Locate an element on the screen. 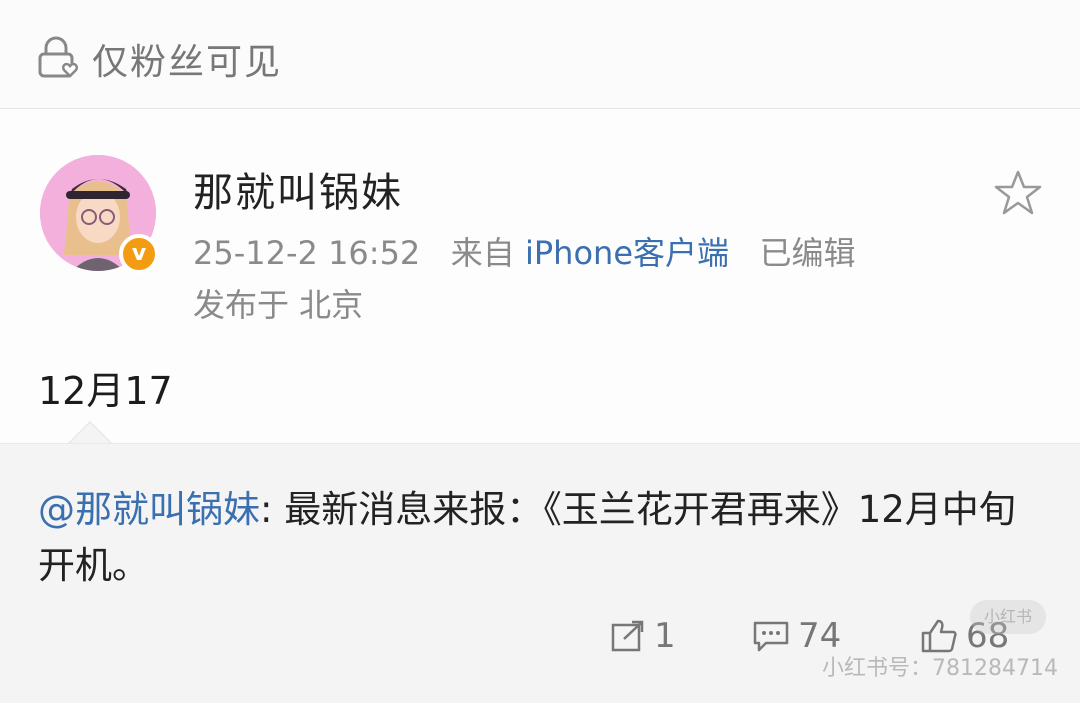  timestamp: 25-12-2 16:52 is located at coordinates (307, 253).